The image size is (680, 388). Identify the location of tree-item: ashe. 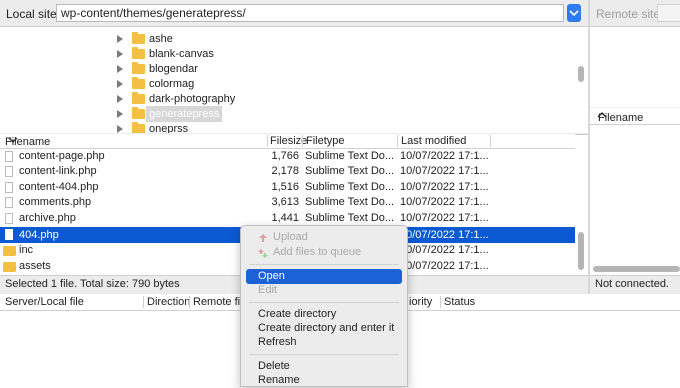
(294, 39).